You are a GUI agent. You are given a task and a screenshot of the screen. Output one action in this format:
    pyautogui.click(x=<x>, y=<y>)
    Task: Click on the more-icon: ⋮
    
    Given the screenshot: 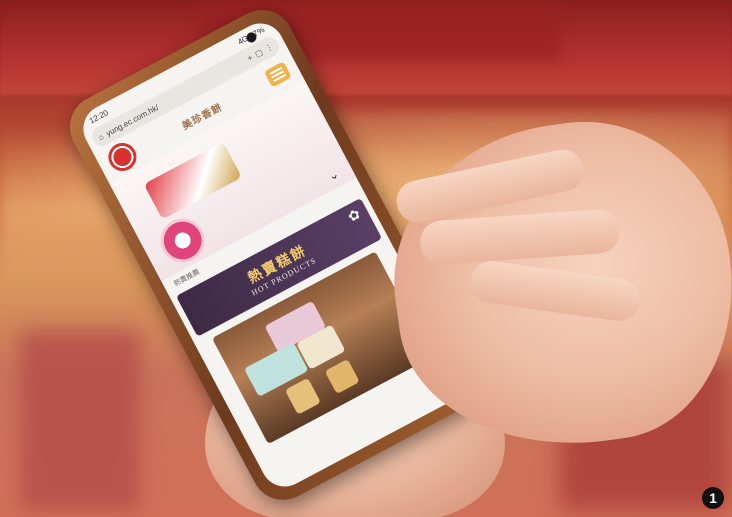 What is the action you would take?
    pyautogui.click(x=269, y=47)
    